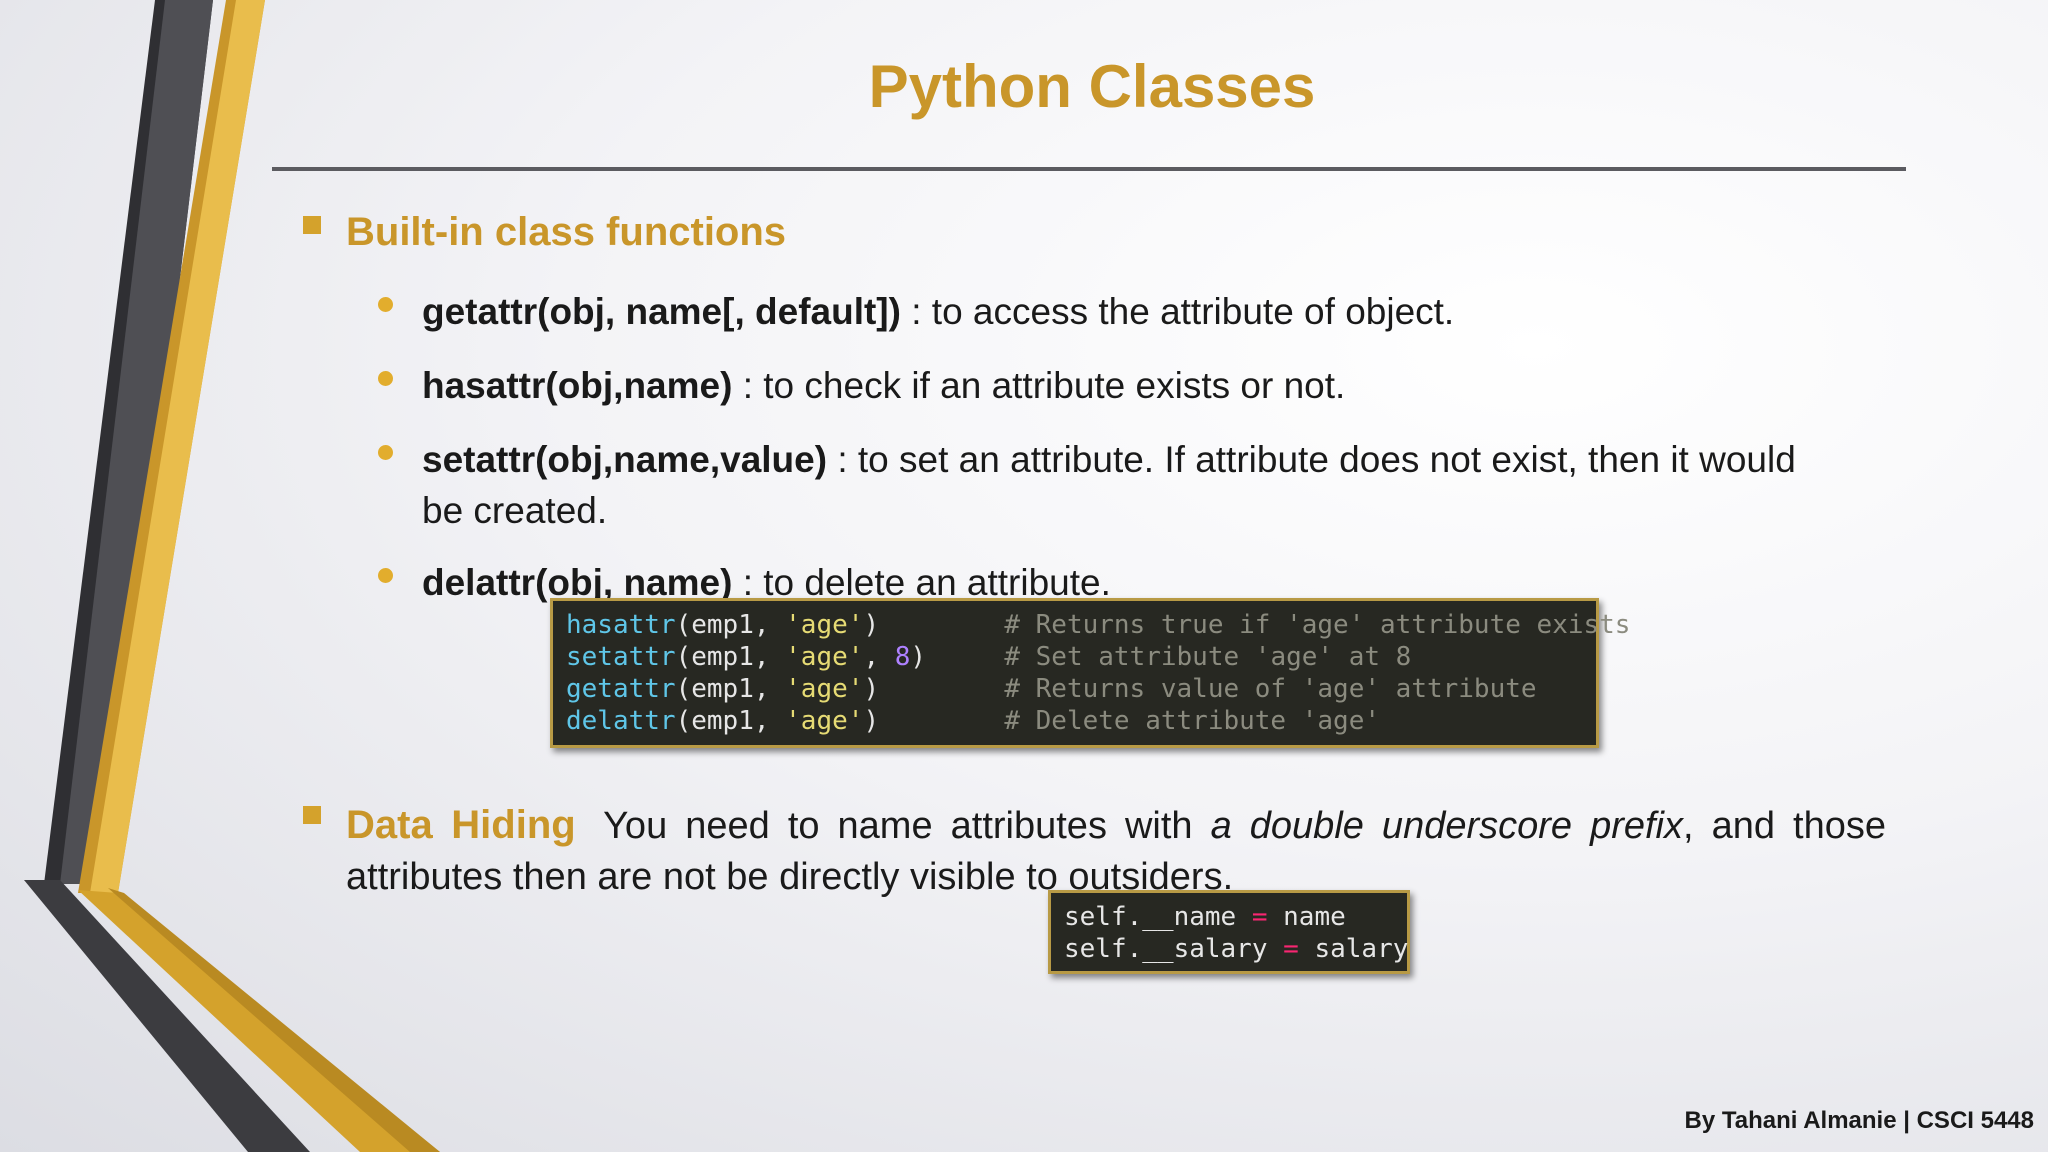  I want to click on code-fn: setattr, so click(621, 657).